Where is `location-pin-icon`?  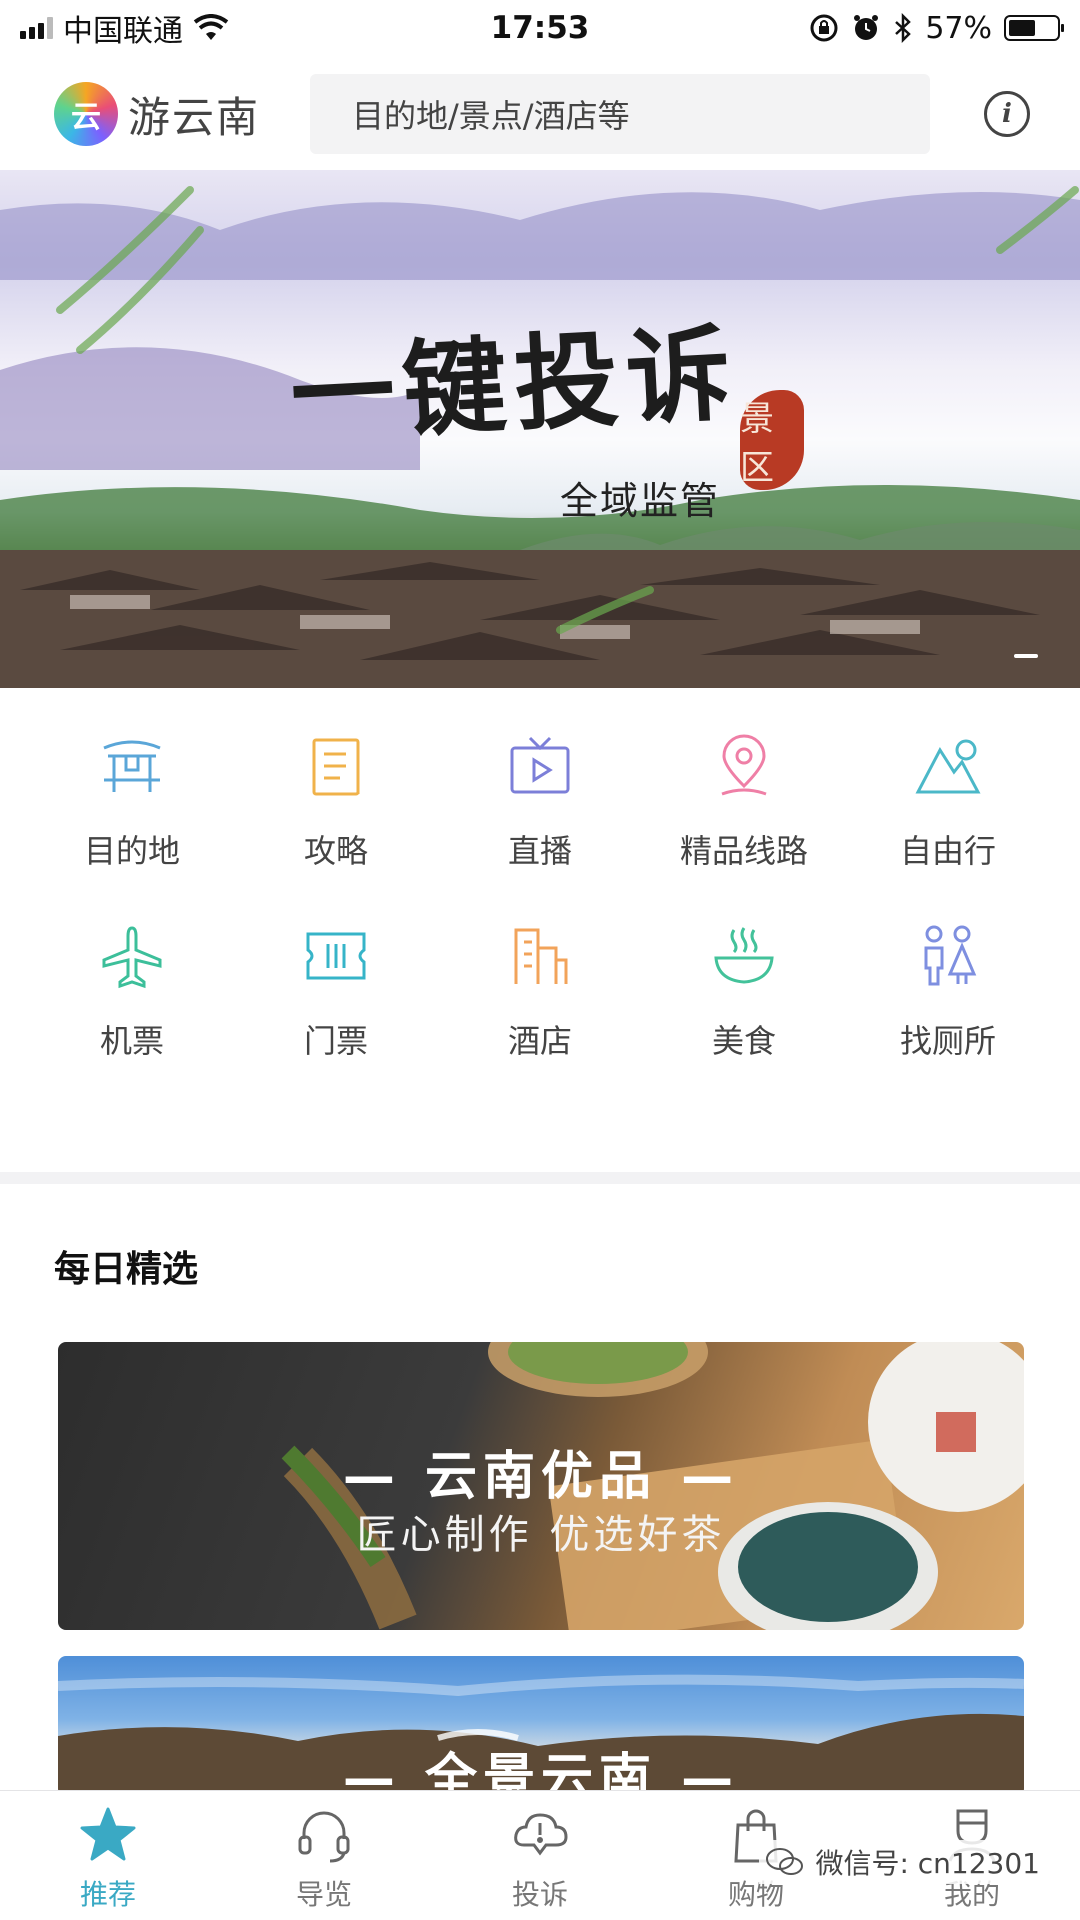
location-pin-icon is located at coordinates (744, 765).